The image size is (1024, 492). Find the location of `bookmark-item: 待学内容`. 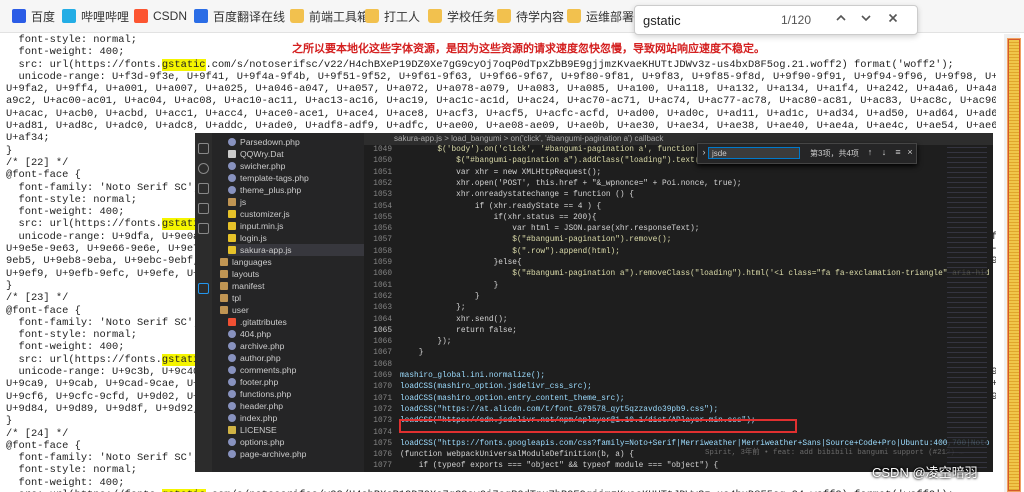

bookmark-item: 待学内容 is located at coordinates (530, 16).